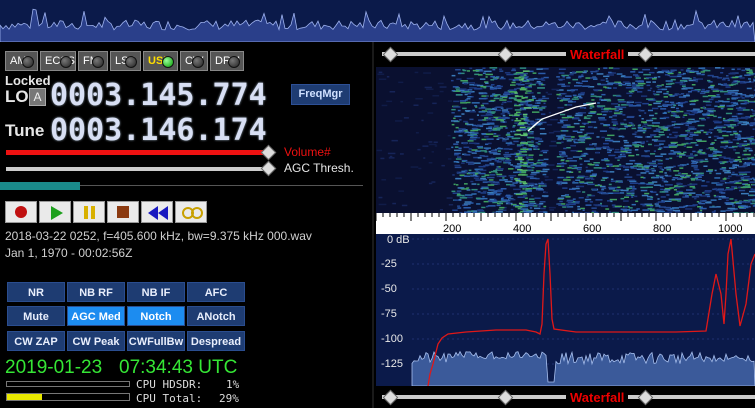 This screenshot has width=755, height=408. I want to click on mode-button-am: AM, so click(21, 61).